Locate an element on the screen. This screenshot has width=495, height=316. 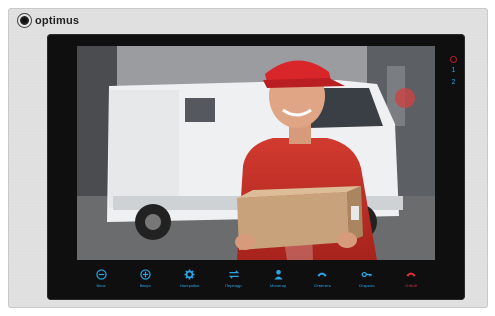
plus-circle-icon is located at coordinates (145, 274).